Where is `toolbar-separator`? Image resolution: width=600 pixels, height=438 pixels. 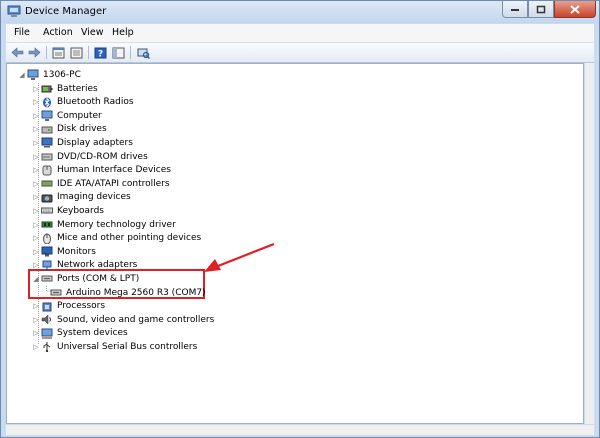 toolbar-separator is located at coordinates (130, 52).